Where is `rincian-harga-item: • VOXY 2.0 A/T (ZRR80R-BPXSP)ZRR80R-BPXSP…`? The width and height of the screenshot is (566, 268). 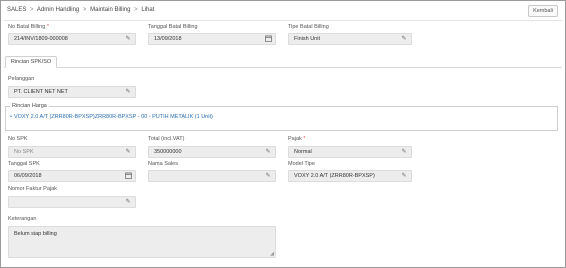 rincian-harga-item: • VOXY 2.0 A/T (ZRR80R-BPXSP)ZRR80R-BPXSP… is located at coordinates (111, 117).